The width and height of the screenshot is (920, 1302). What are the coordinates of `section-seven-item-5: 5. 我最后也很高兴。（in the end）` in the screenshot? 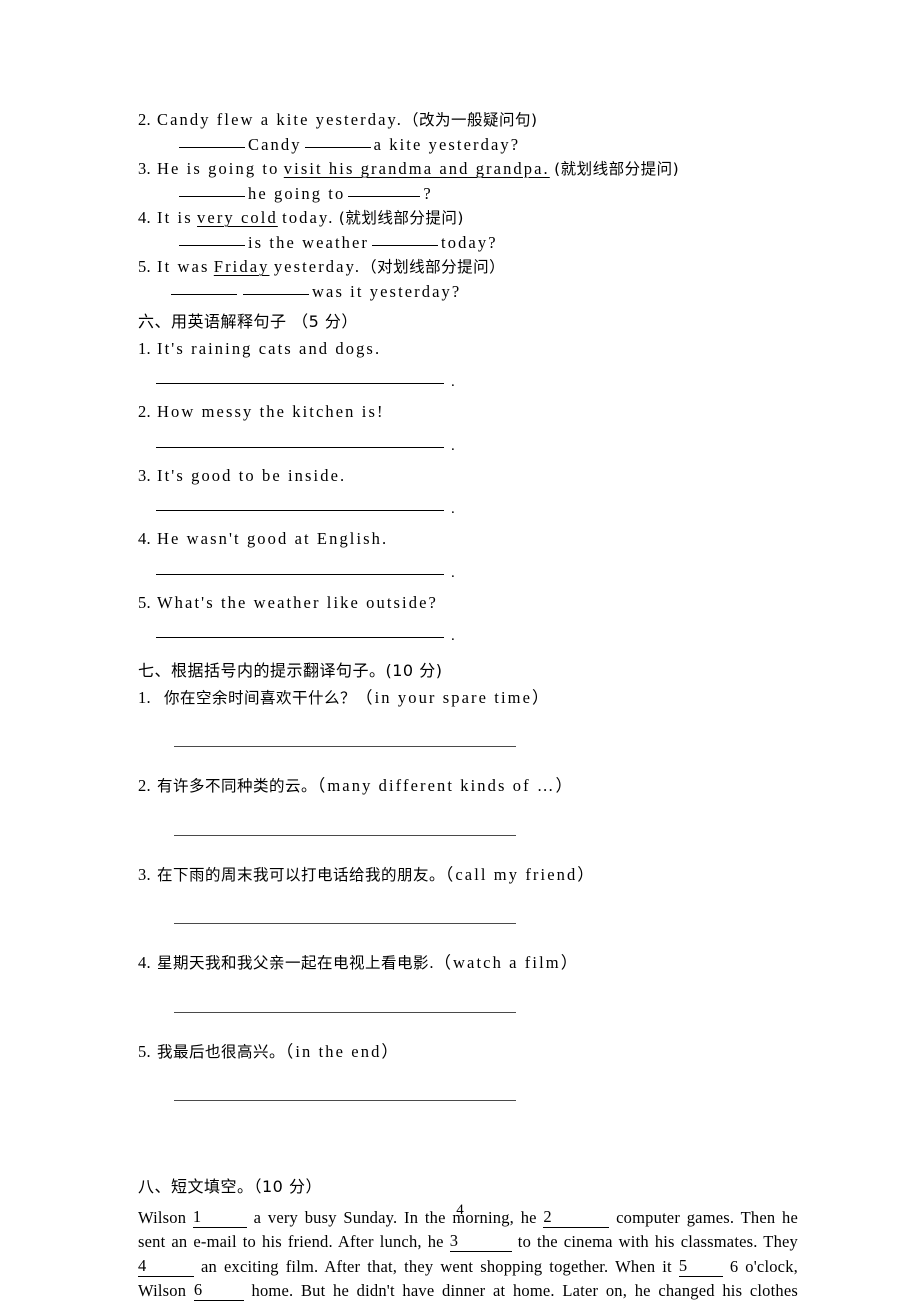 It's located at (468, 1074).